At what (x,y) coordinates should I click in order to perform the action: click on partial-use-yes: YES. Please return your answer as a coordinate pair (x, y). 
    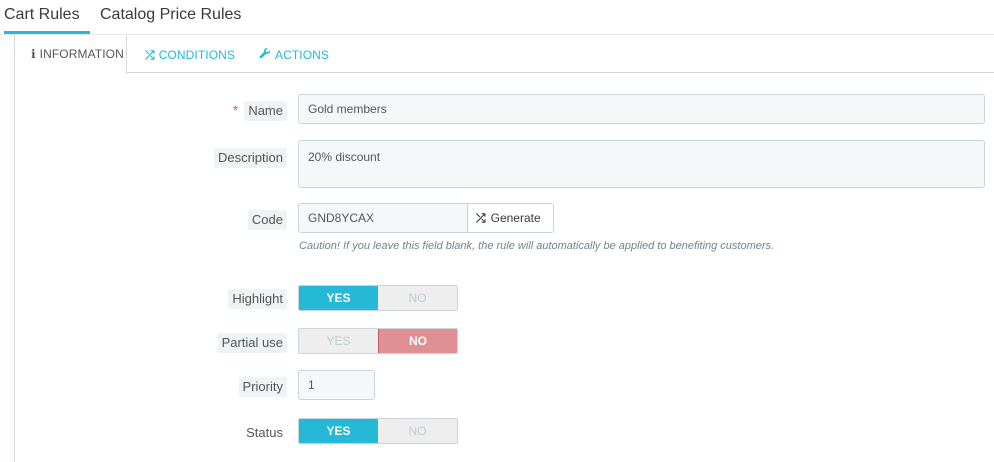
    Looking at the image, I should click on (338, 341).